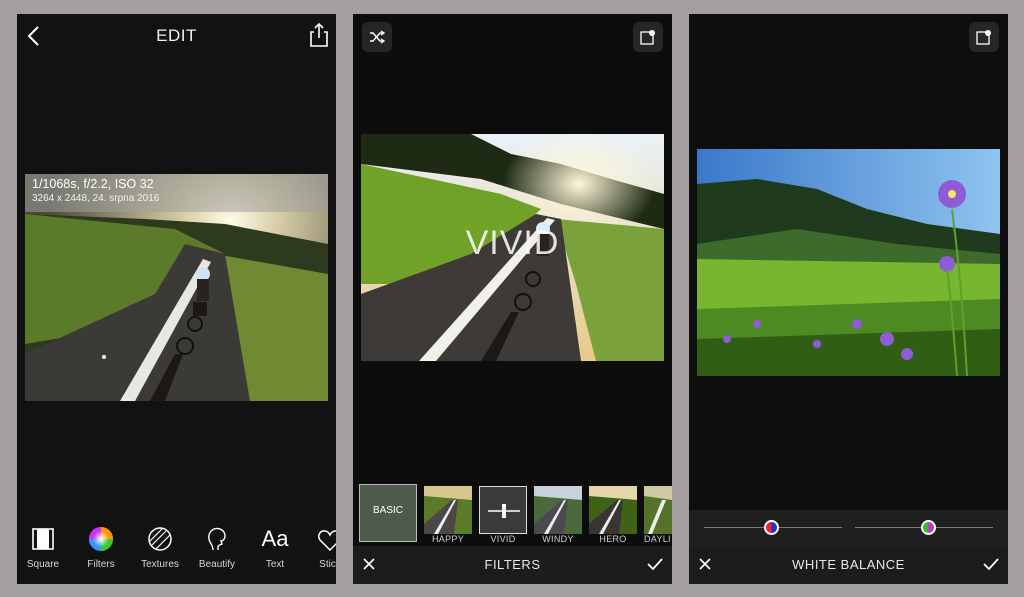 The image size is (1024, 597). What do you see at coordinates (160, 539) in the screenshot?
I see `textures-icon` at bounding box center [160, 539].